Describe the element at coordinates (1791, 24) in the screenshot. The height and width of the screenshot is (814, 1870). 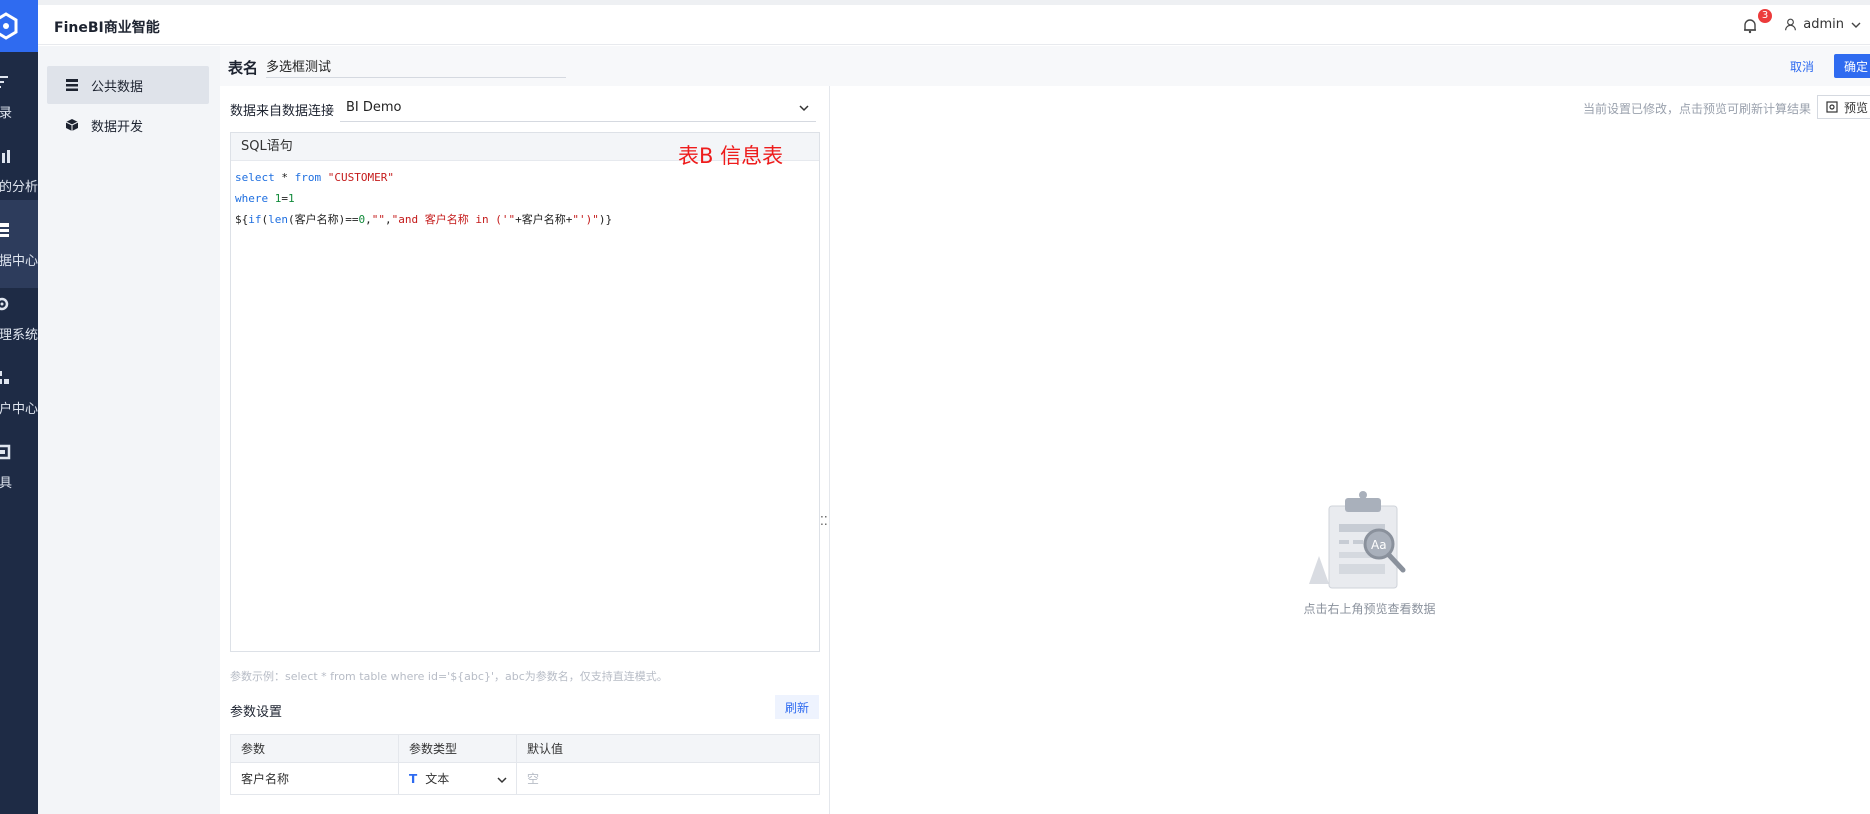
I see `user-icon` at that location.